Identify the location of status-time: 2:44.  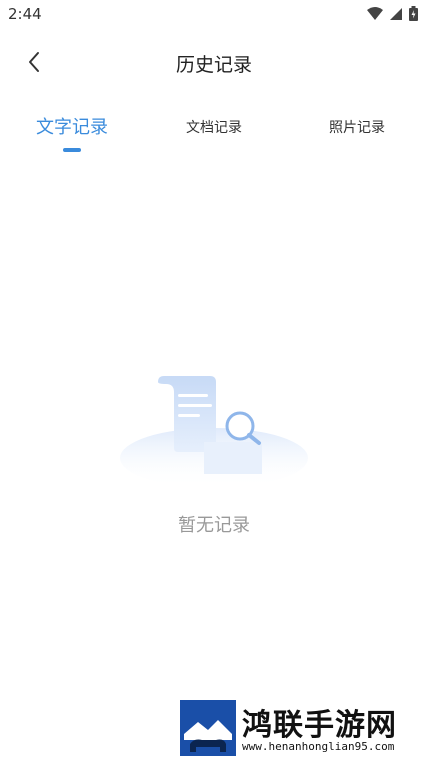
(25, 14).